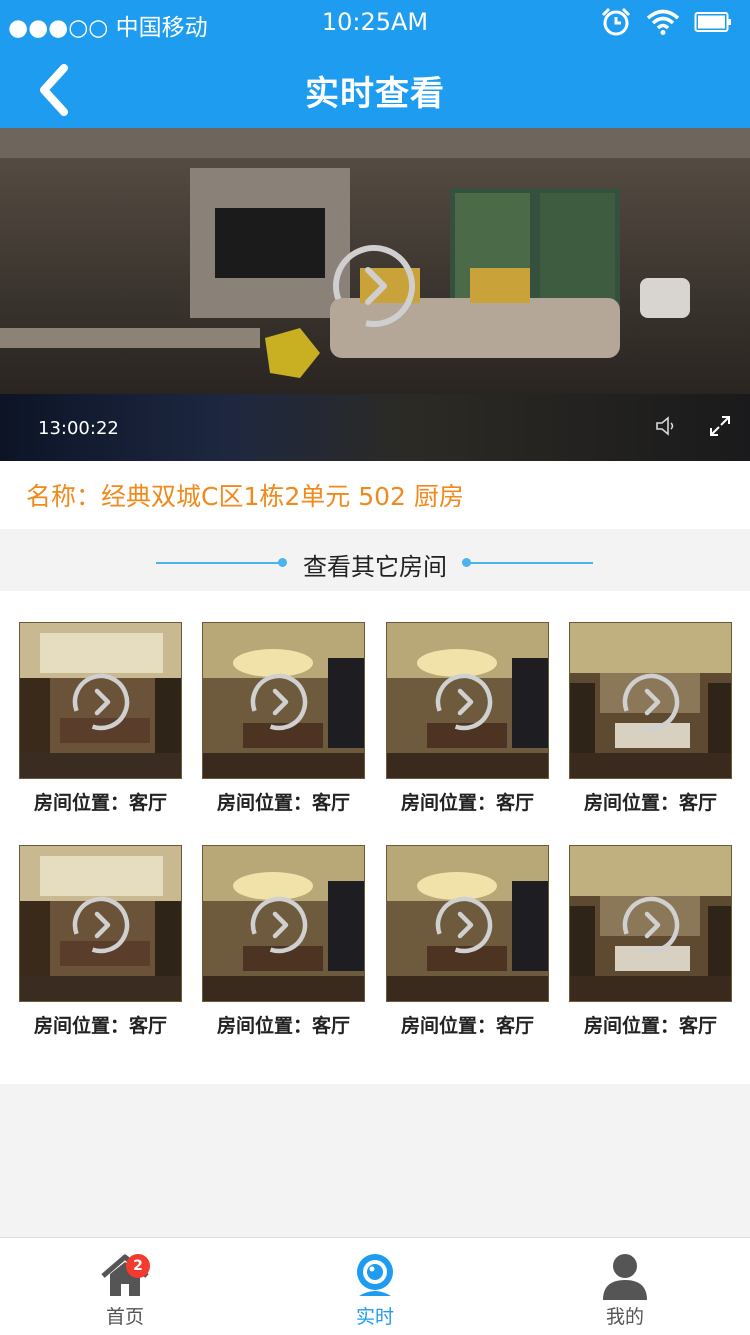  I want to click on camera-icon, so click(375, 1275).